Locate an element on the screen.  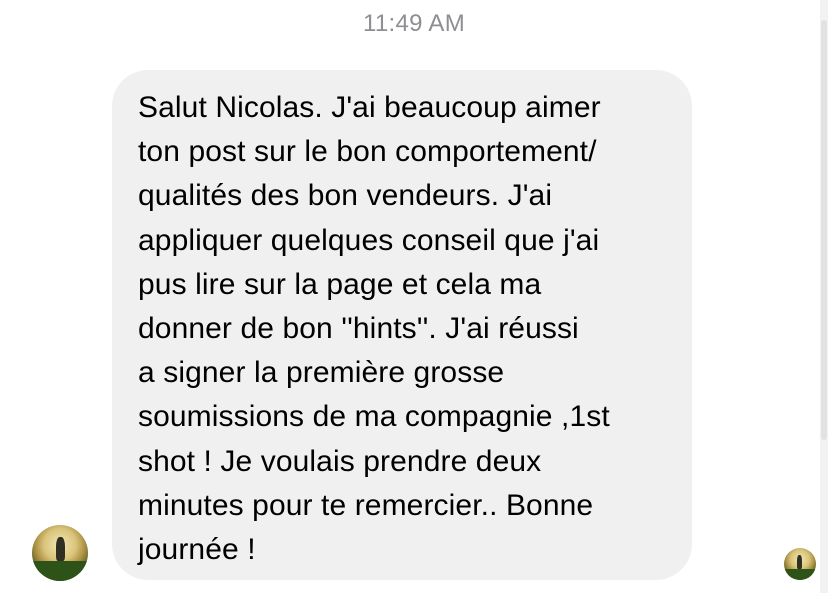
read-receipt-avatar is located at coordinates (800, 564).